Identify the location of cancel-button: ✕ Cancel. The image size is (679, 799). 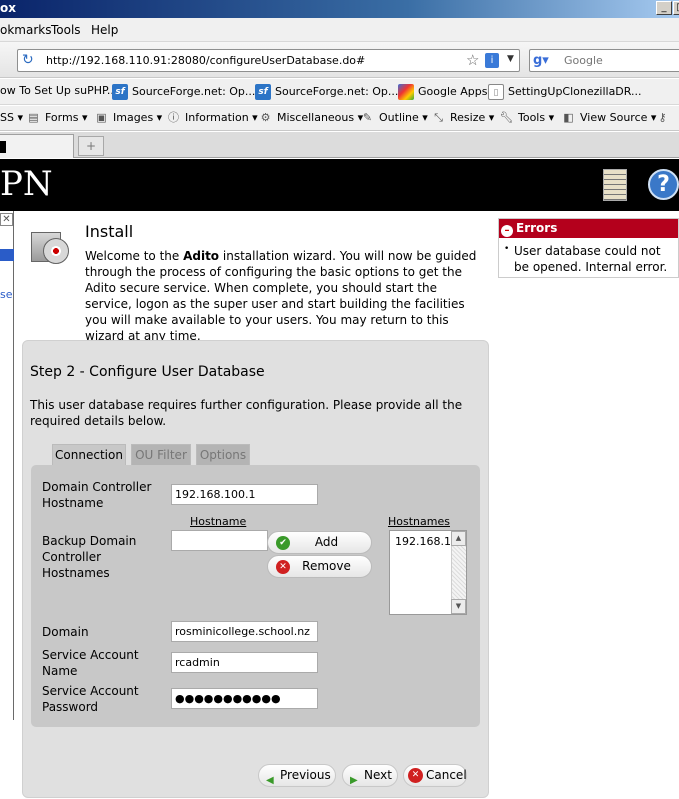
(435, 775).